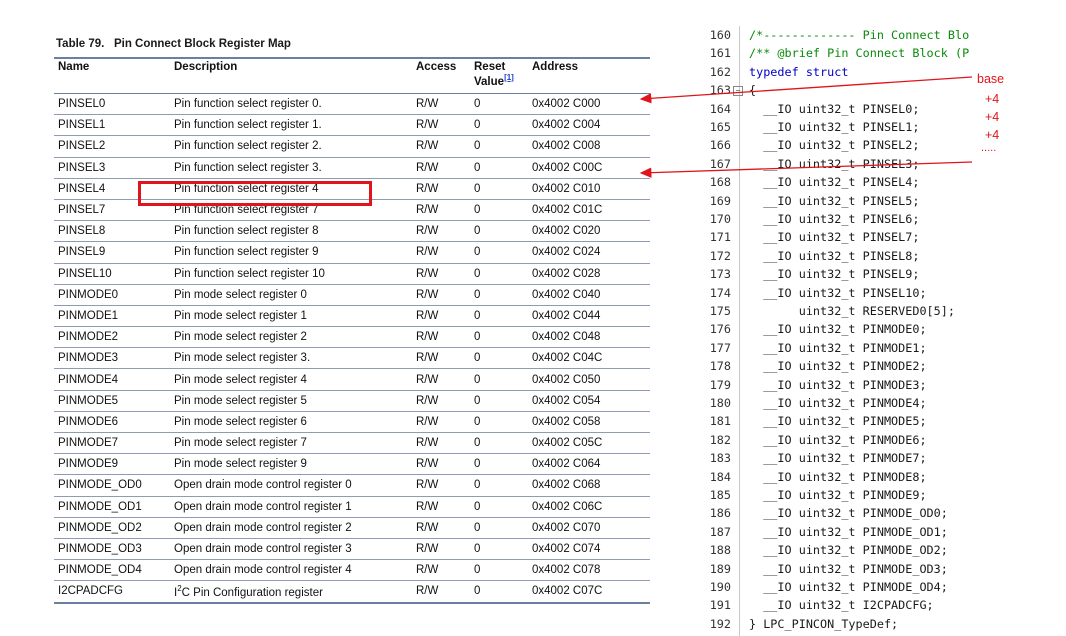 The width and height of the screenshot is (1066, 636). What do you see at coordinates (738, 90) in the screenshot?
I see `fold-toggle-icon: −` at bounding box center [738, 90].